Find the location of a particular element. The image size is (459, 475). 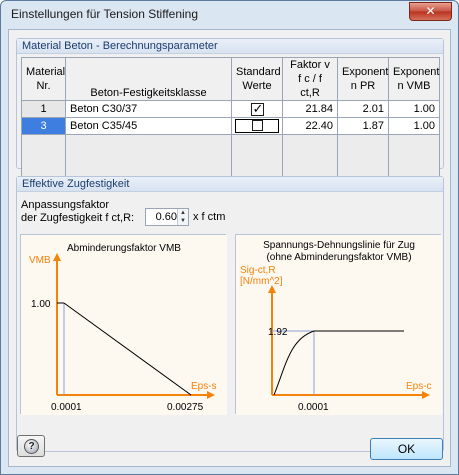

help-icon: ? is located at coordinates (31, 446).